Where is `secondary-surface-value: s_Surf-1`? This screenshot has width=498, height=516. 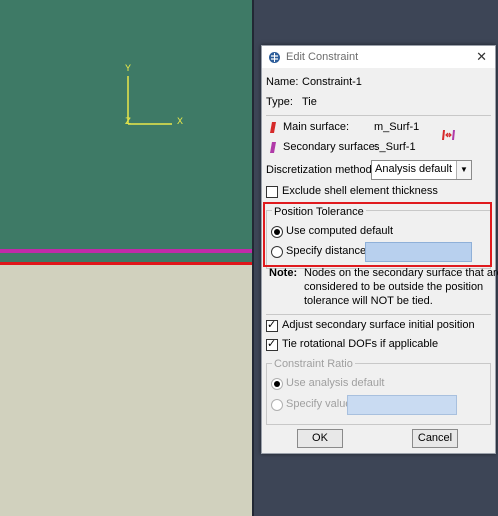
secondary-surface-value: s_Surf-1 is located at coordinates (395, 147).